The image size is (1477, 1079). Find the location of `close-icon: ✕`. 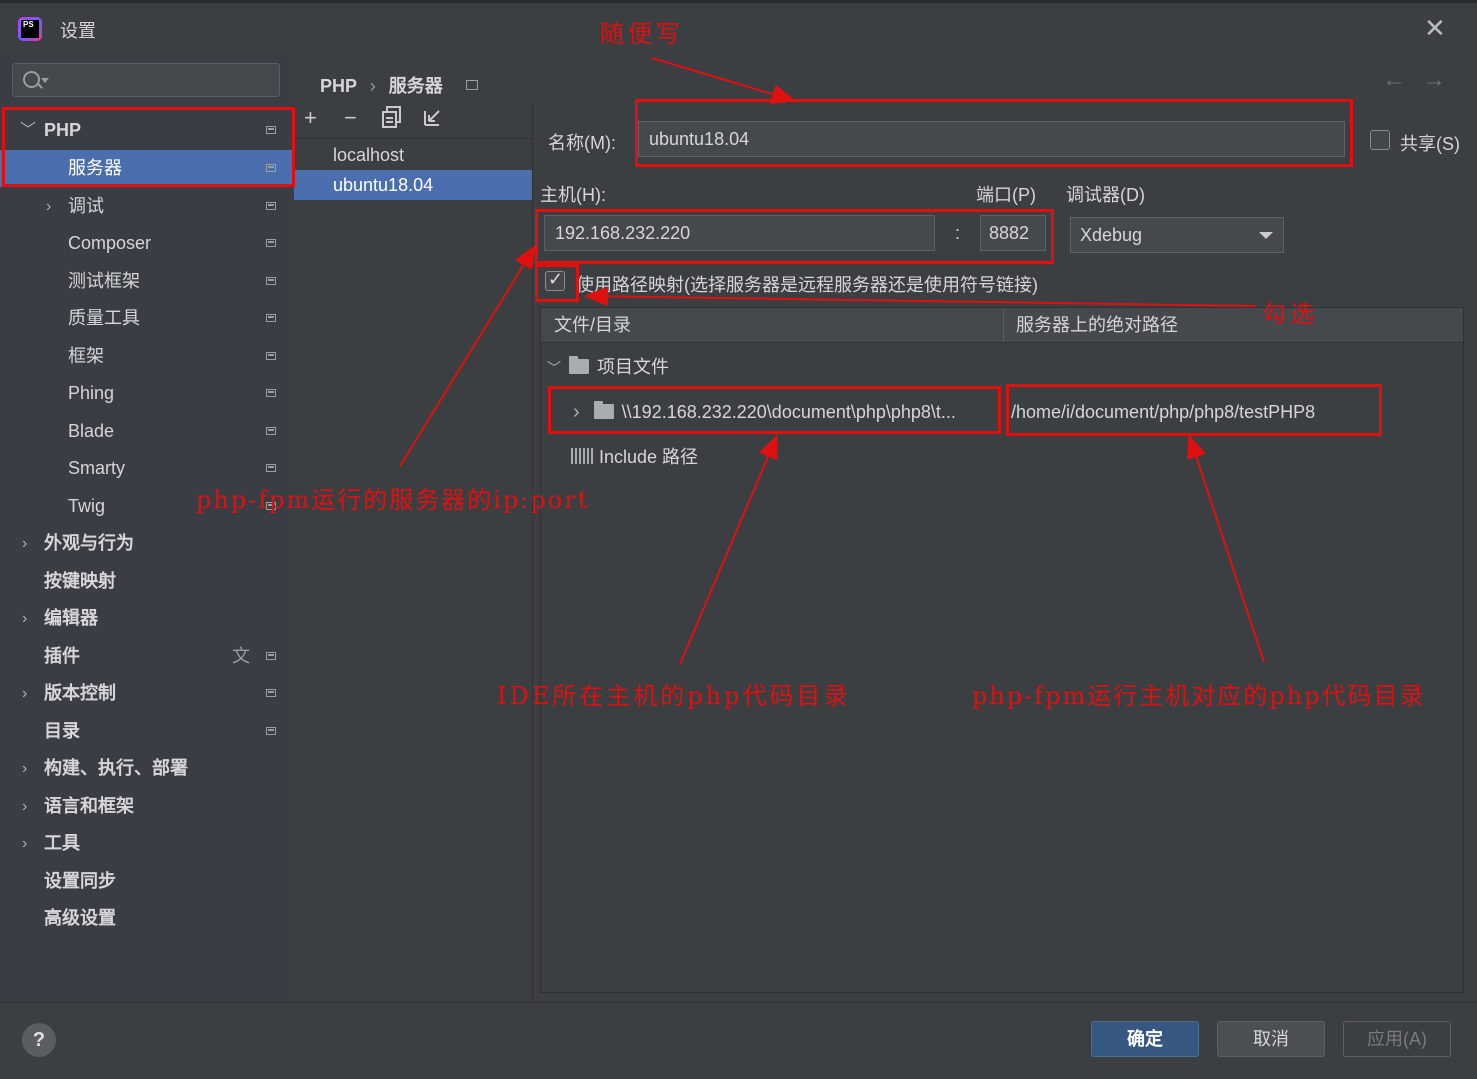

close-icon: ✕ is located at coordinates (1435, 28).